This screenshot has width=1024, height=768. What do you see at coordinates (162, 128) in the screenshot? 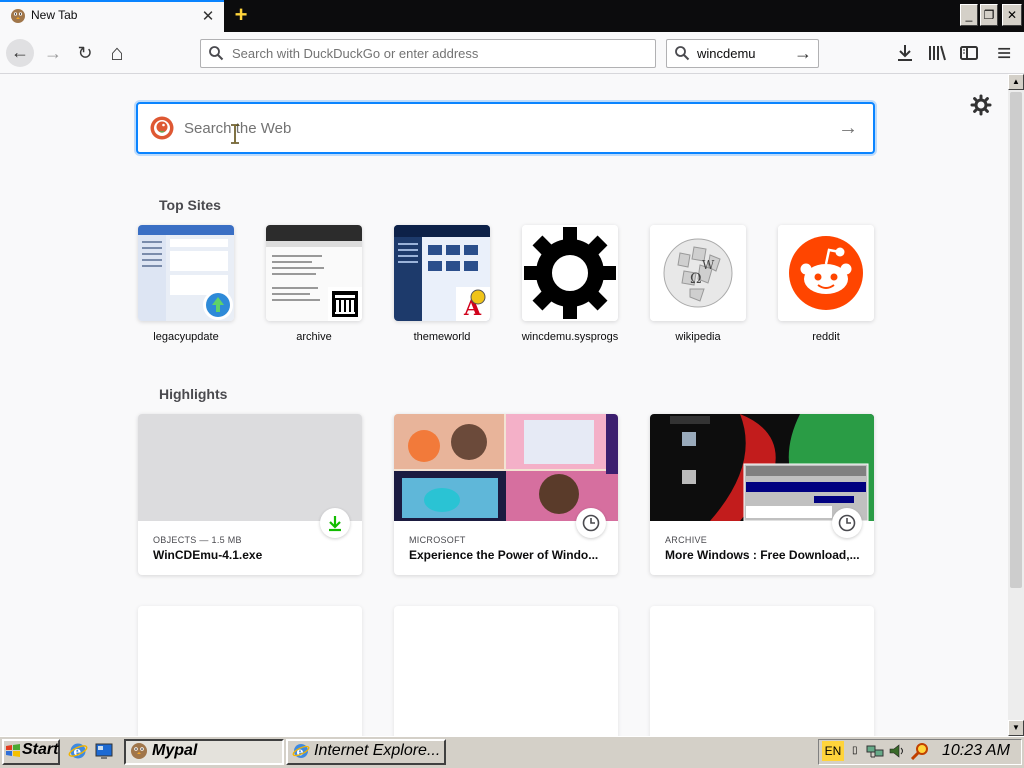
I see `duckduckgo-icon` at bounding box center [162, 128].